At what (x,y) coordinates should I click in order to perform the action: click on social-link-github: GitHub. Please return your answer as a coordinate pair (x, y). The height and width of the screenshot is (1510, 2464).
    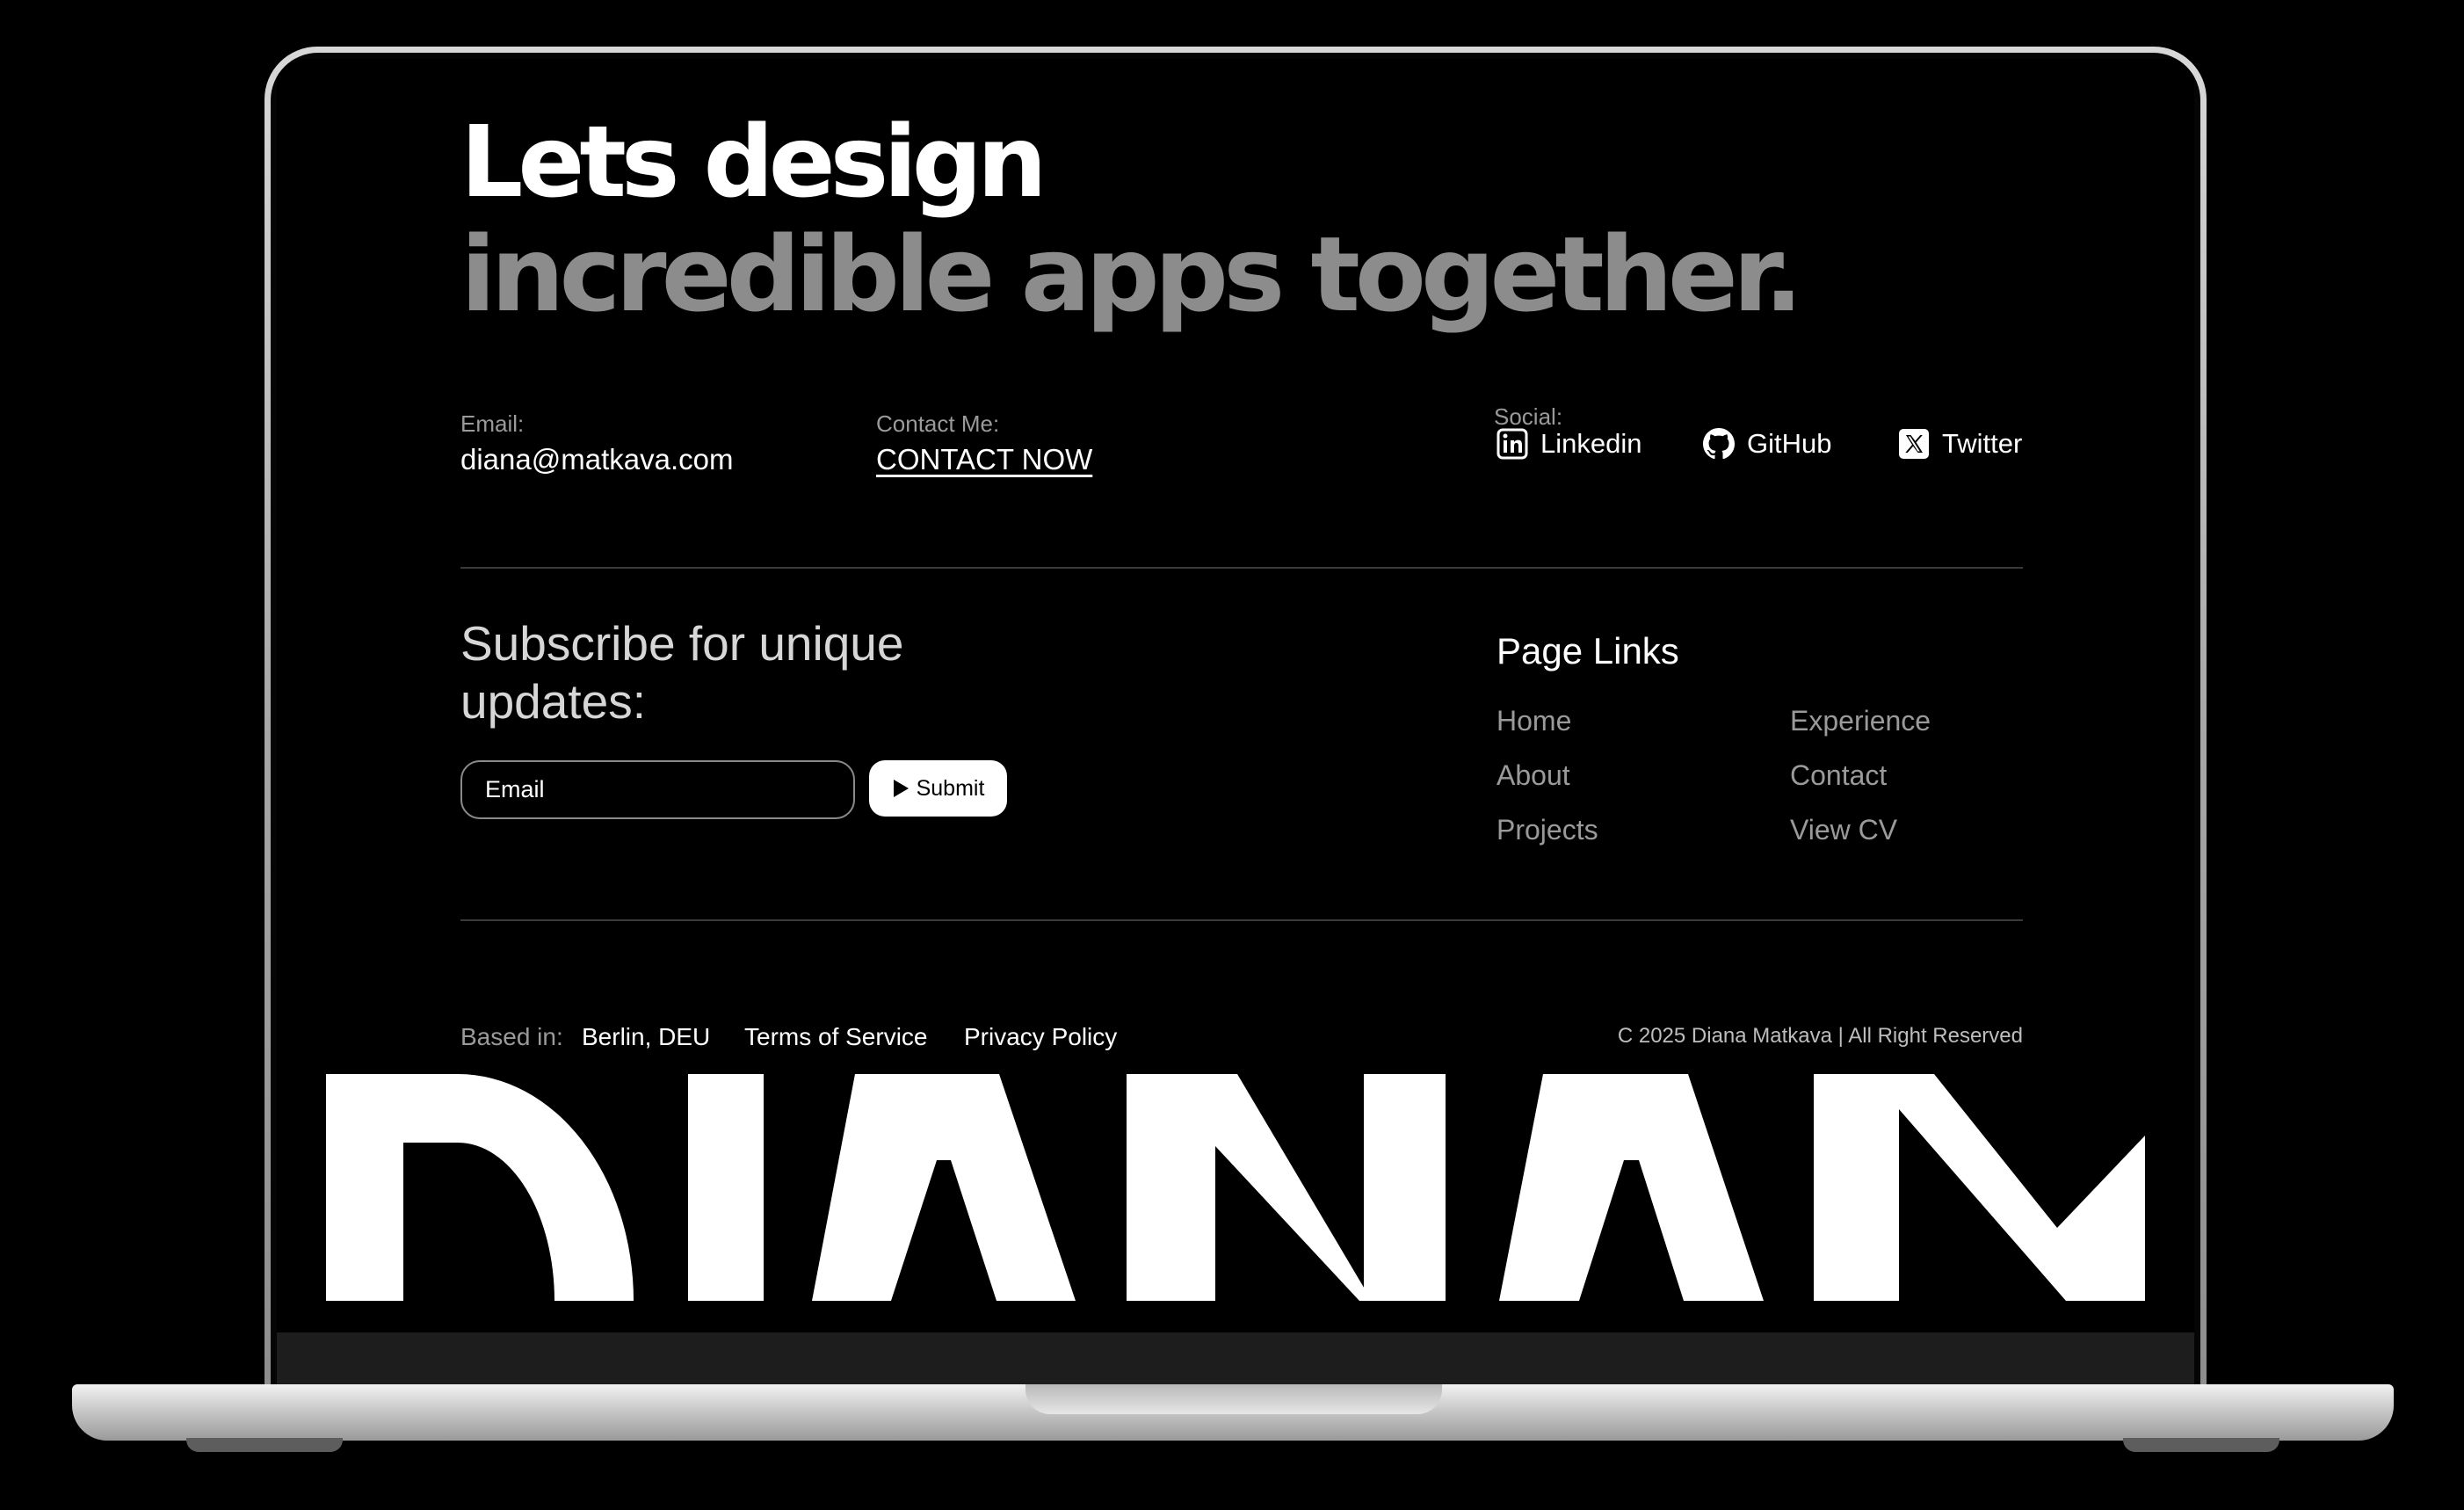
    Looking at the image, I should click on (1767, 444).